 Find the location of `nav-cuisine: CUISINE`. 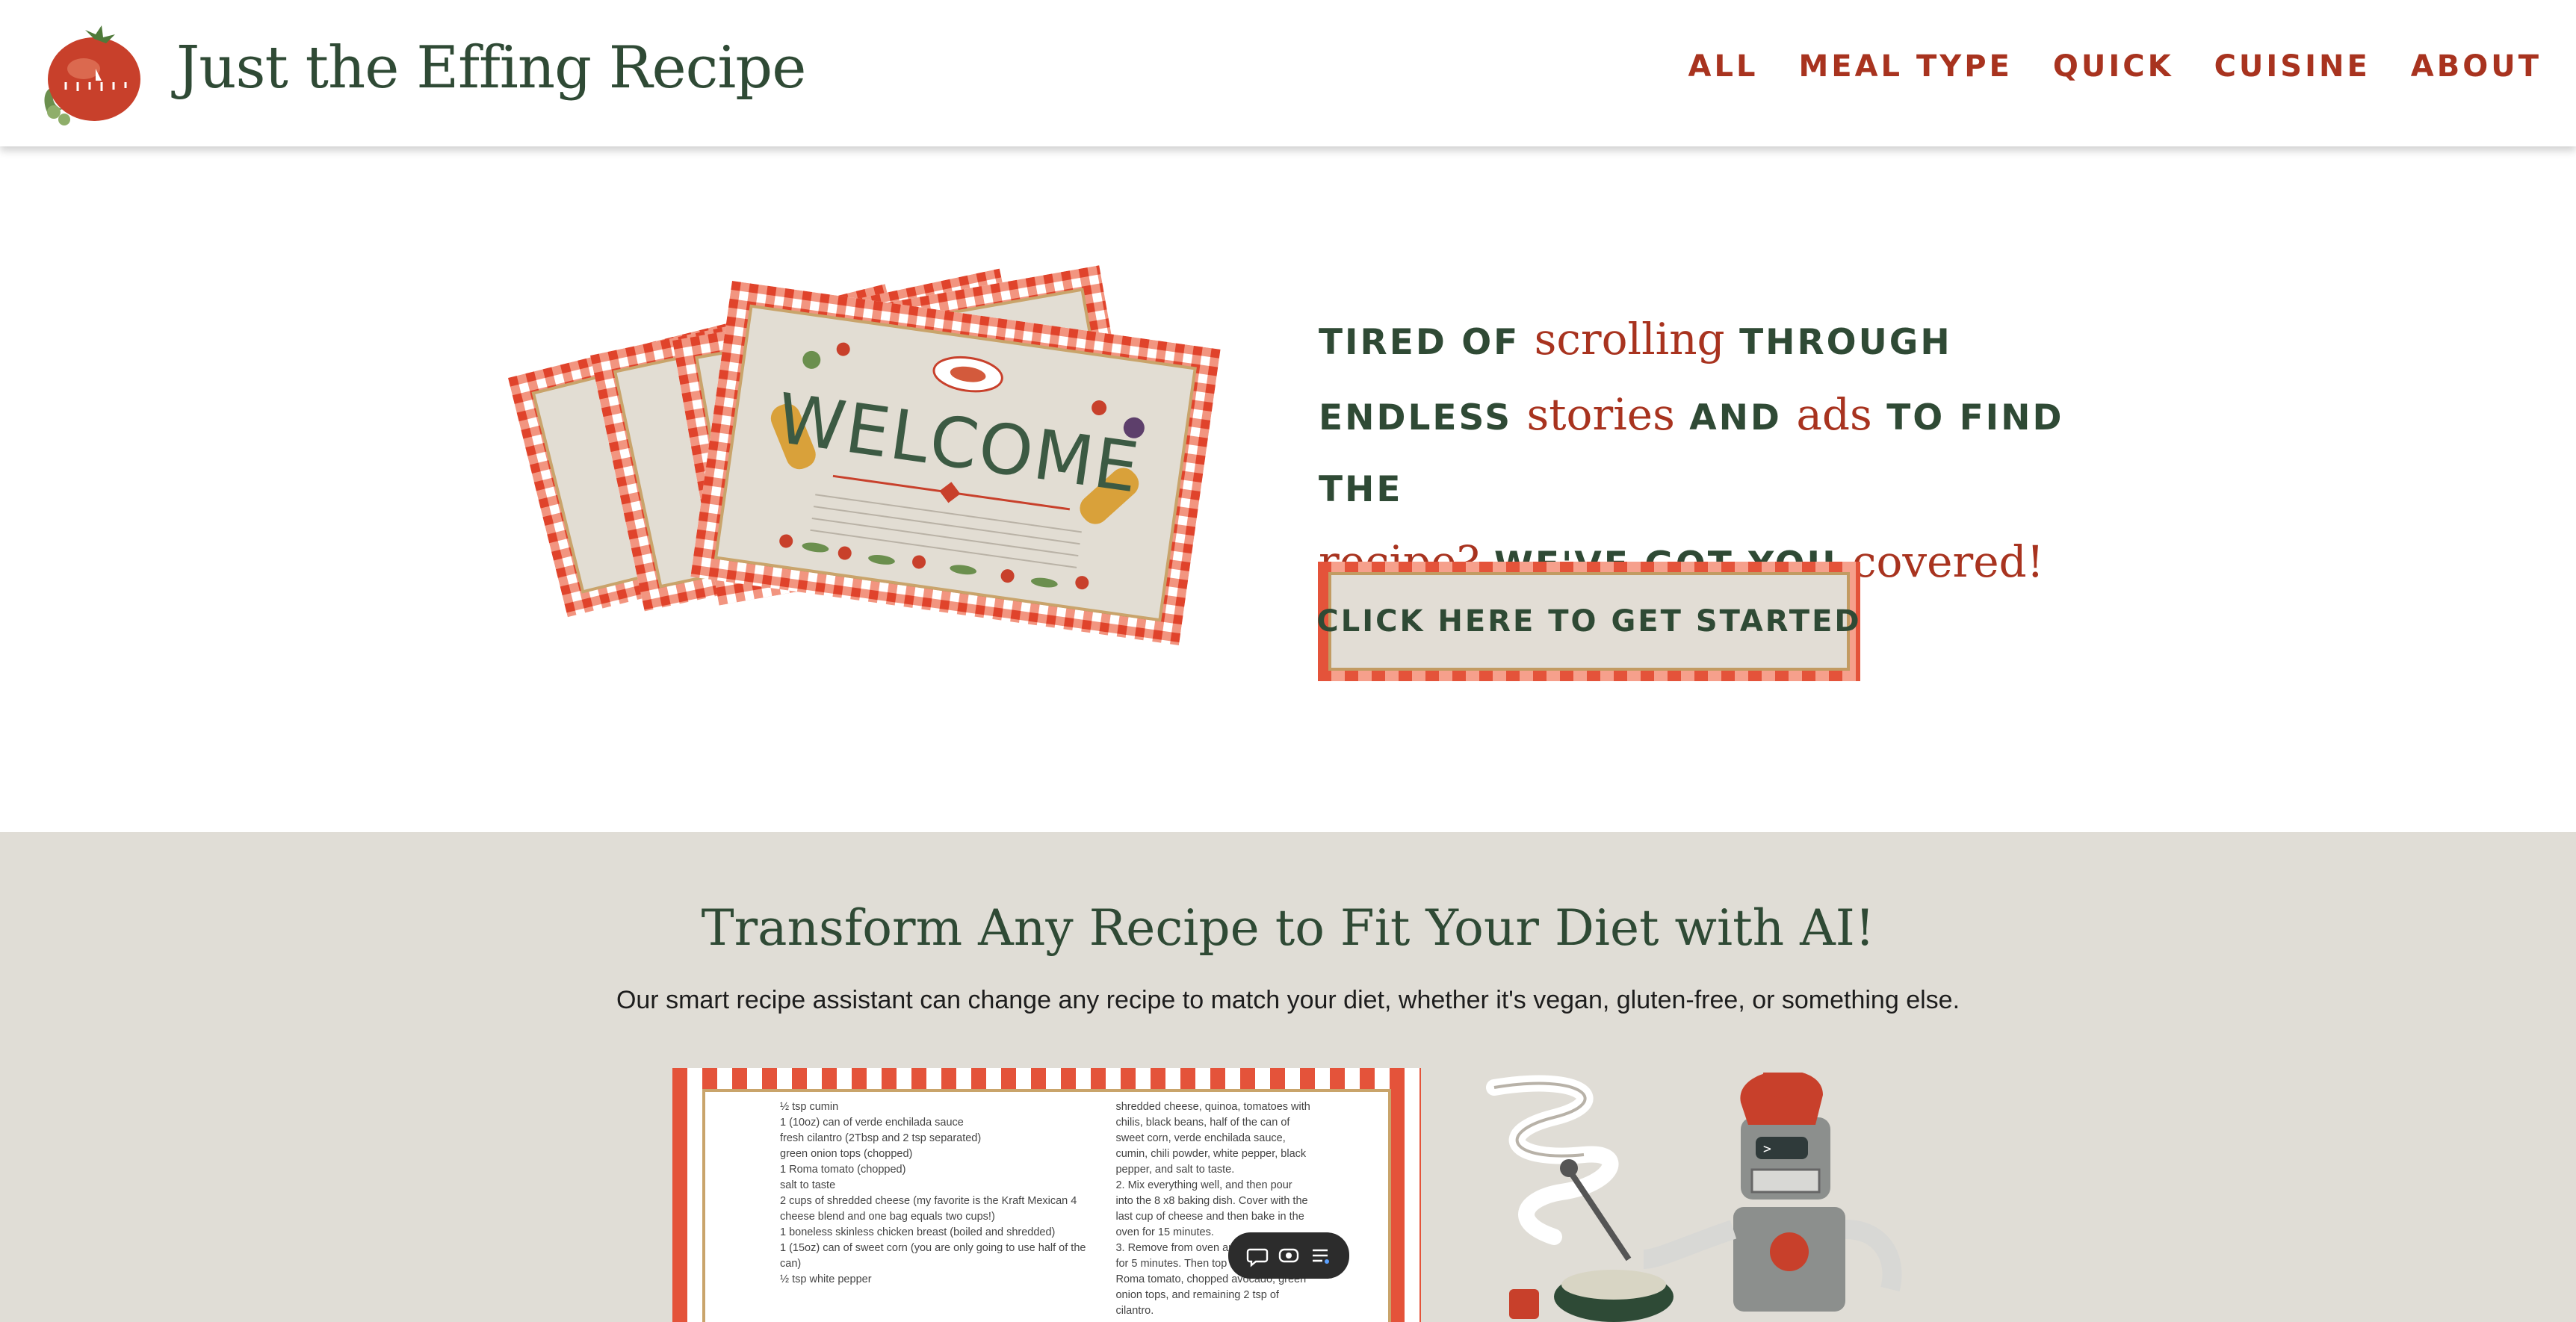

nav-cuisine: CUISINE is located at coordinates (2292, 66).